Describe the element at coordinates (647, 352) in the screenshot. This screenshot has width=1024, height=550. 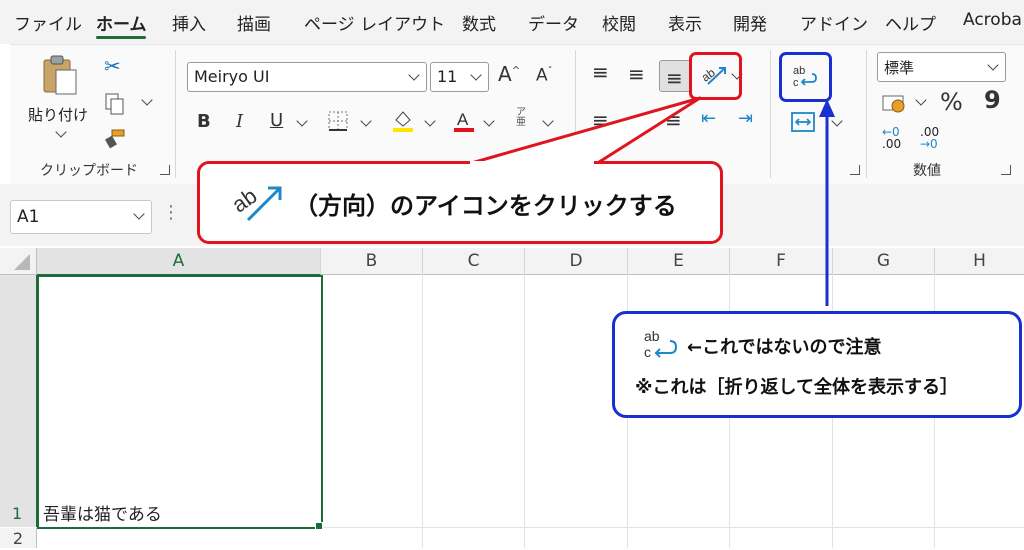
I see `svg-text: c` at that location.